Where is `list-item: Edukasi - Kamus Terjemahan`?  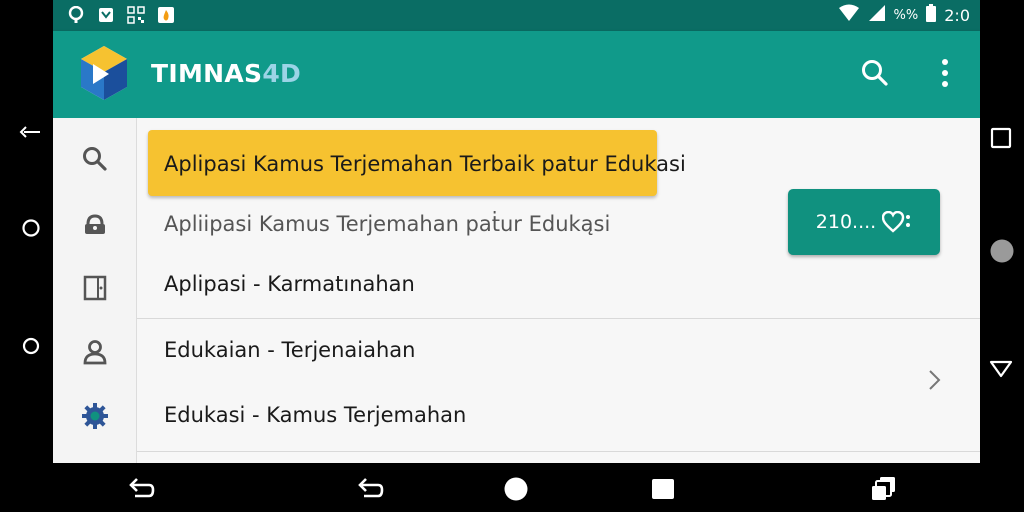 list-item: Edukasi - Kamus Terjemahan is located at coordinates (315, 415).